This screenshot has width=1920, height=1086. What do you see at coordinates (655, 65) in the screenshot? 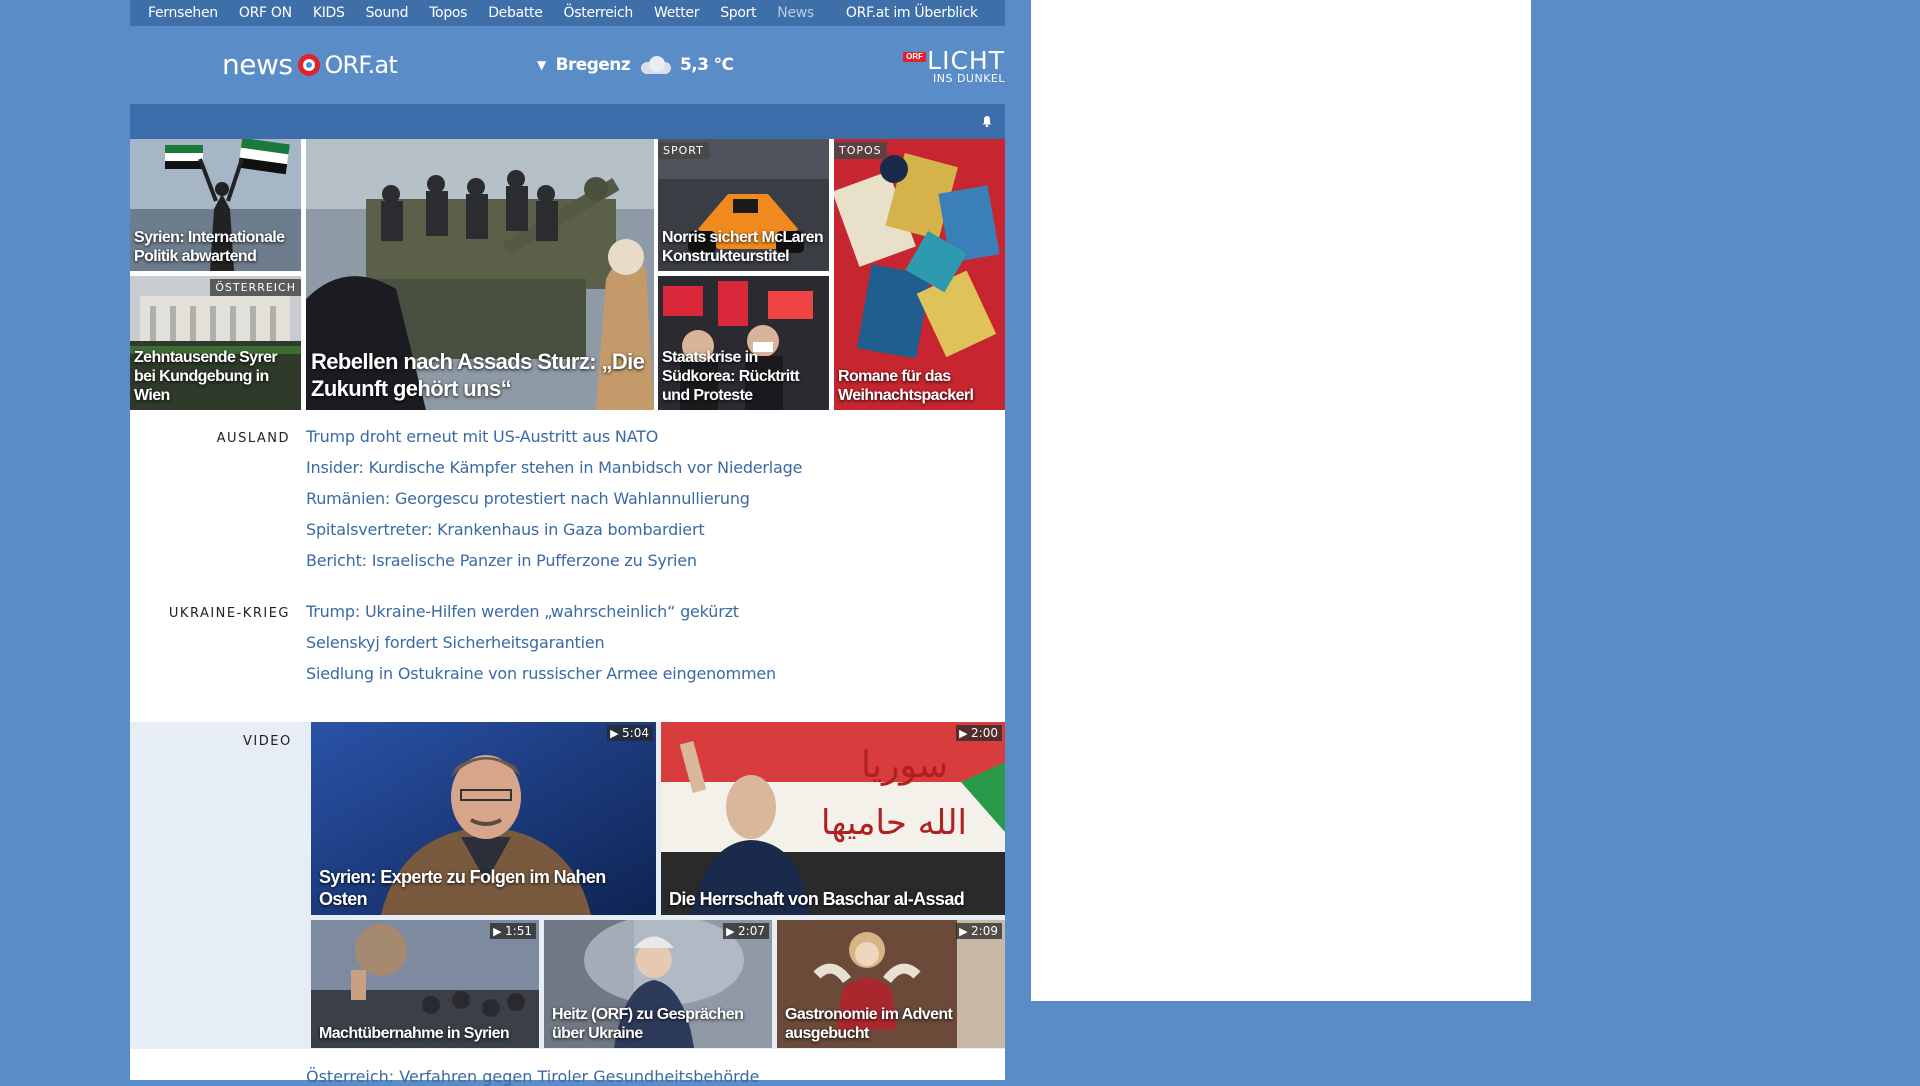
I see `cloud-icon` at bounding box center [655, 65].